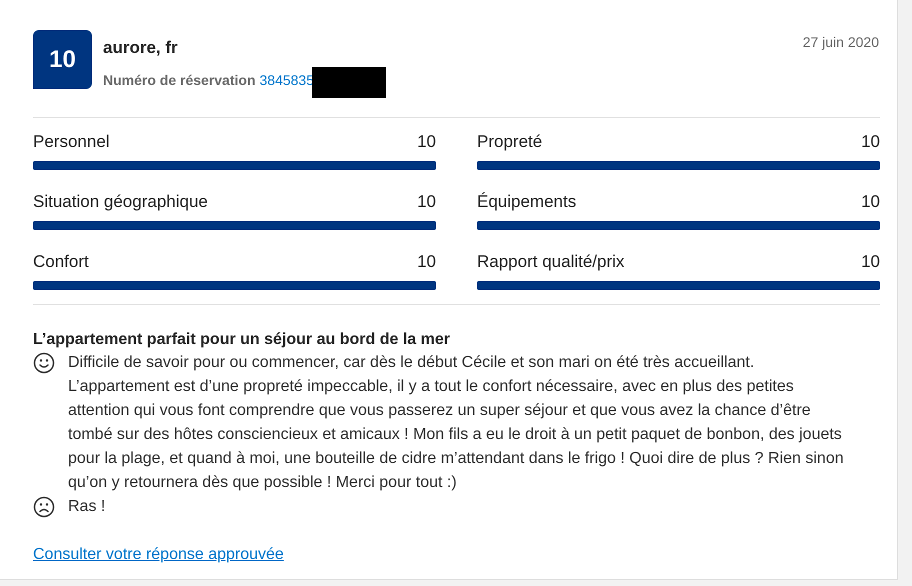 Image resolution: width=912 pixels, height=586 pixels. What do you see at coordinates (44, 363) in the screenshot?
I see `smiley-icon` at bounding box center [44, 363].